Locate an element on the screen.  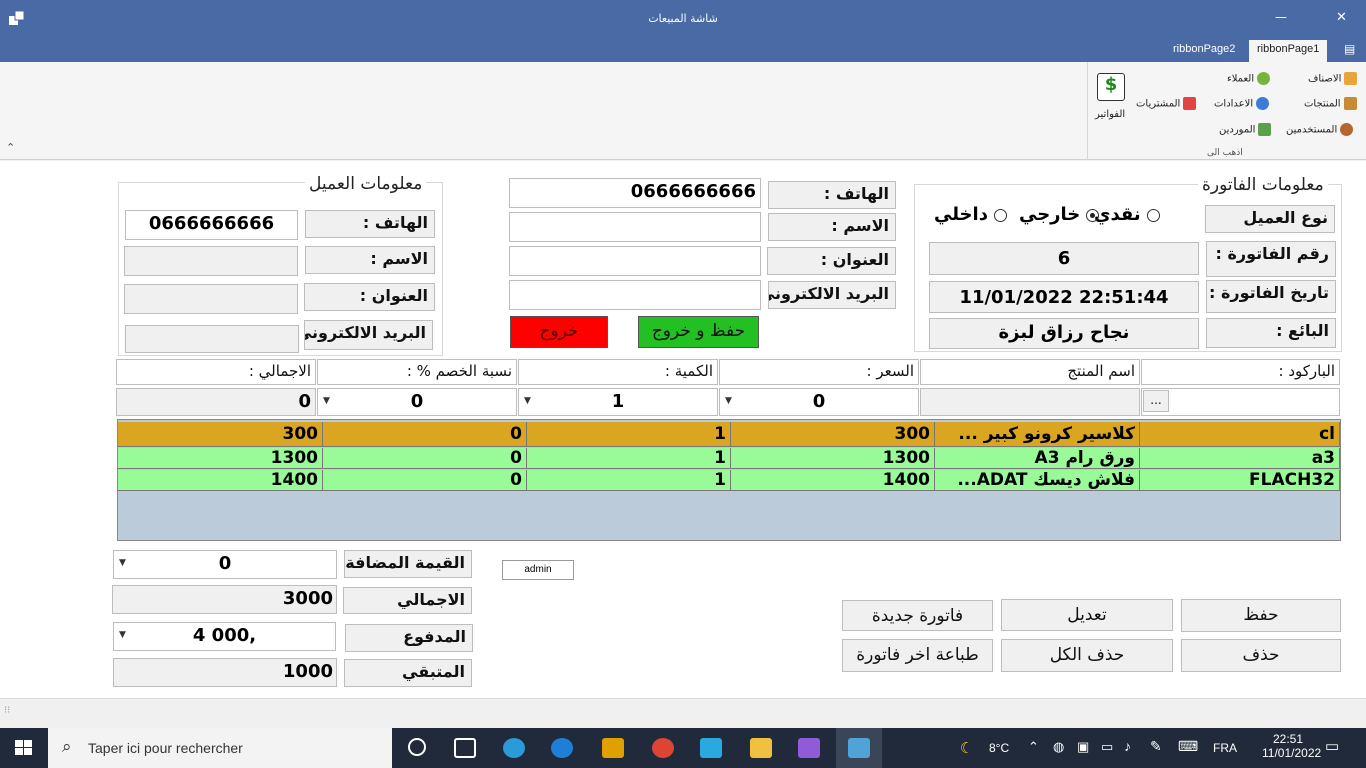
teamviewer-icon is located at coordinates (562, 748).